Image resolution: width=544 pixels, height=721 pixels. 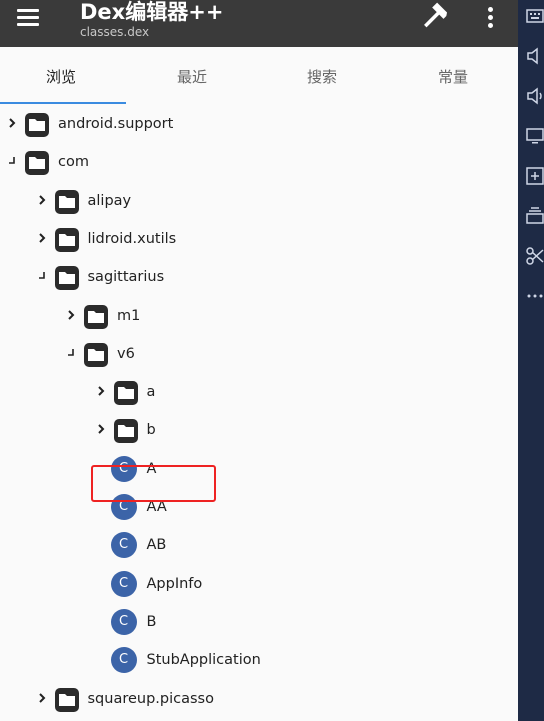 I want to click on tab-search: 搜索, so click(x=322, y=75).